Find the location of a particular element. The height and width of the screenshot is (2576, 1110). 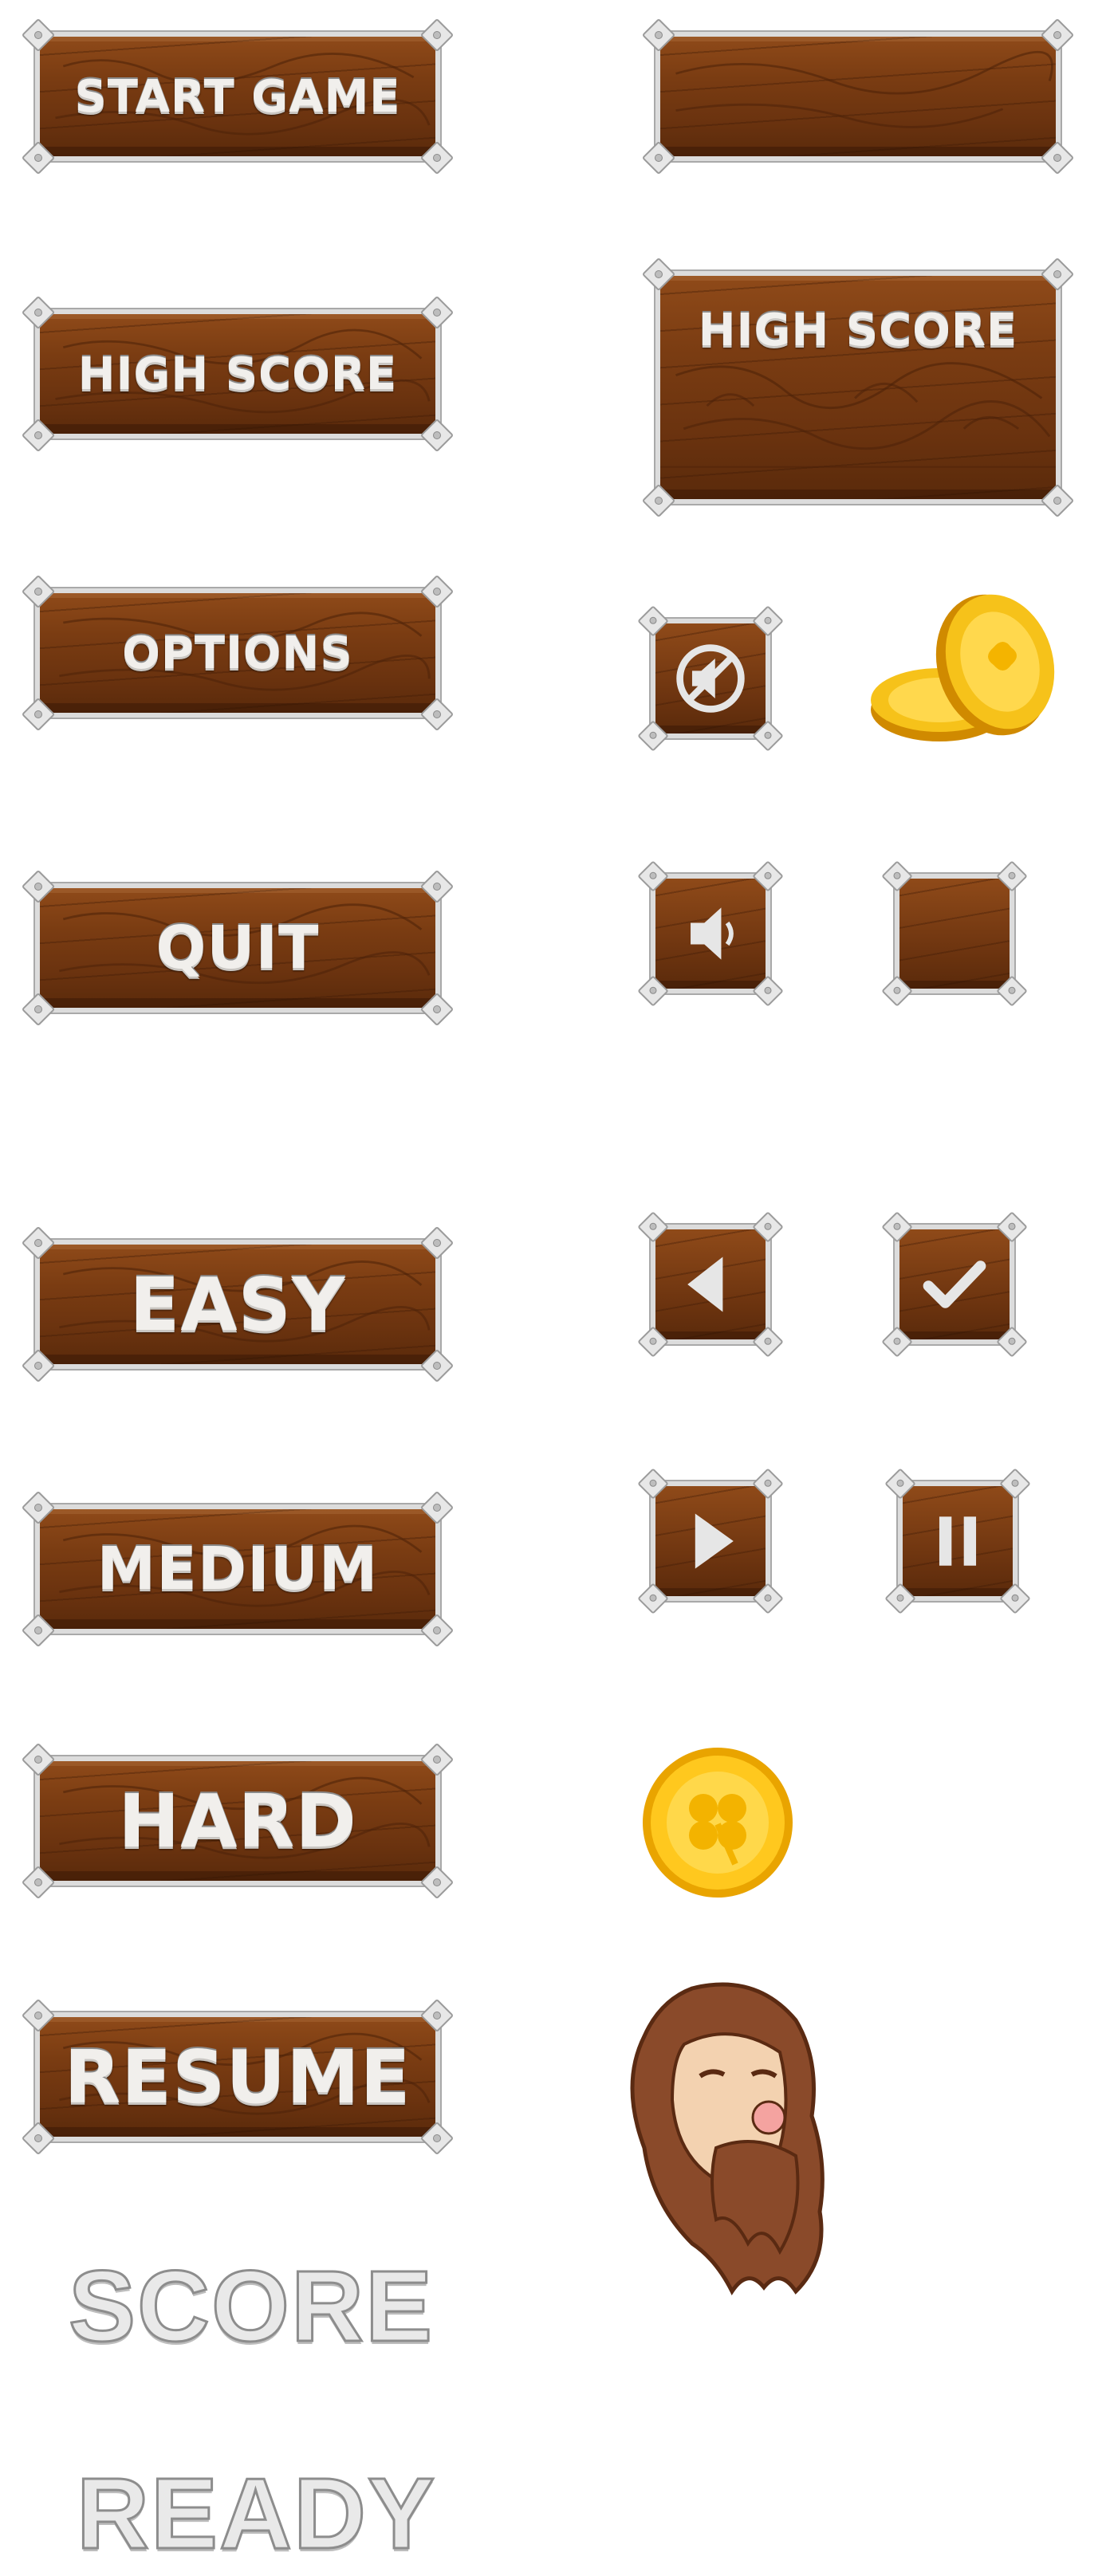

confirm-button is located at coordinates (955, 1285).